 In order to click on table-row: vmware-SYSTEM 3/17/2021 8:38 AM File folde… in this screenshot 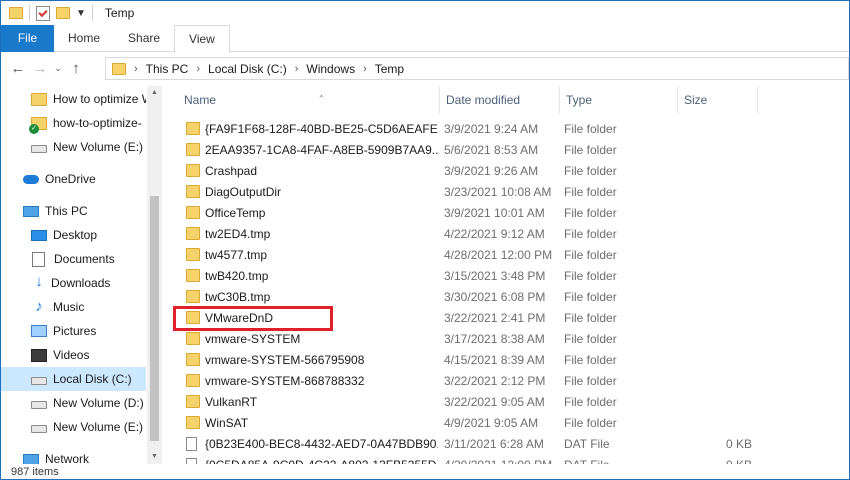, I will do `click(506, 338)`.